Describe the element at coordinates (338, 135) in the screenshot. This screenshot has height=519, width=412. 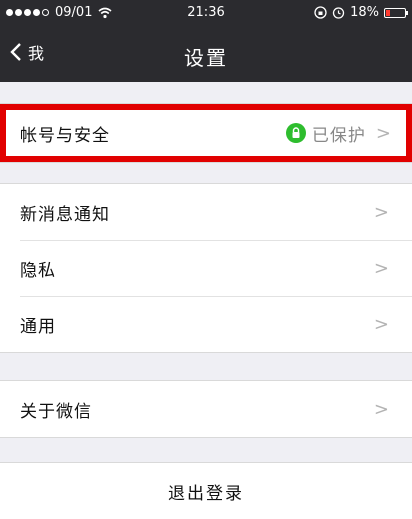
I see `protect-status-text: 已保护` at that location.